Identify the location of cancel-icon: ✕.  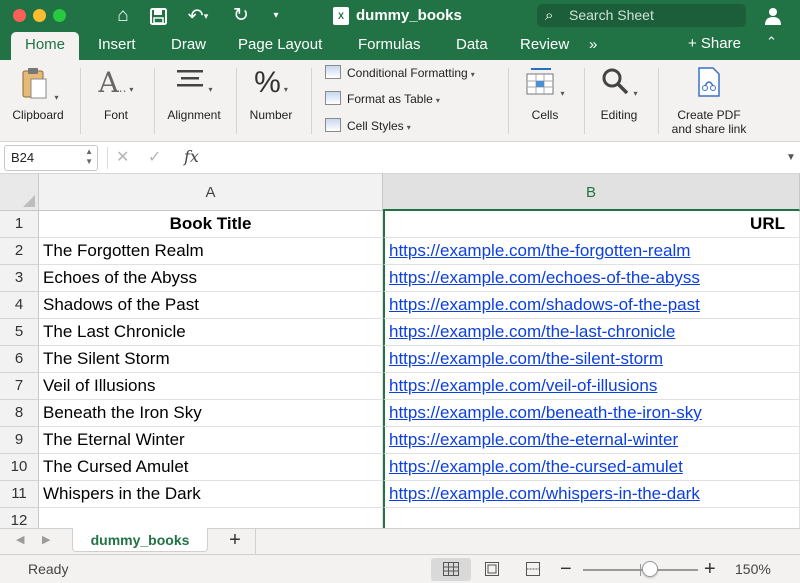
(122, 158).